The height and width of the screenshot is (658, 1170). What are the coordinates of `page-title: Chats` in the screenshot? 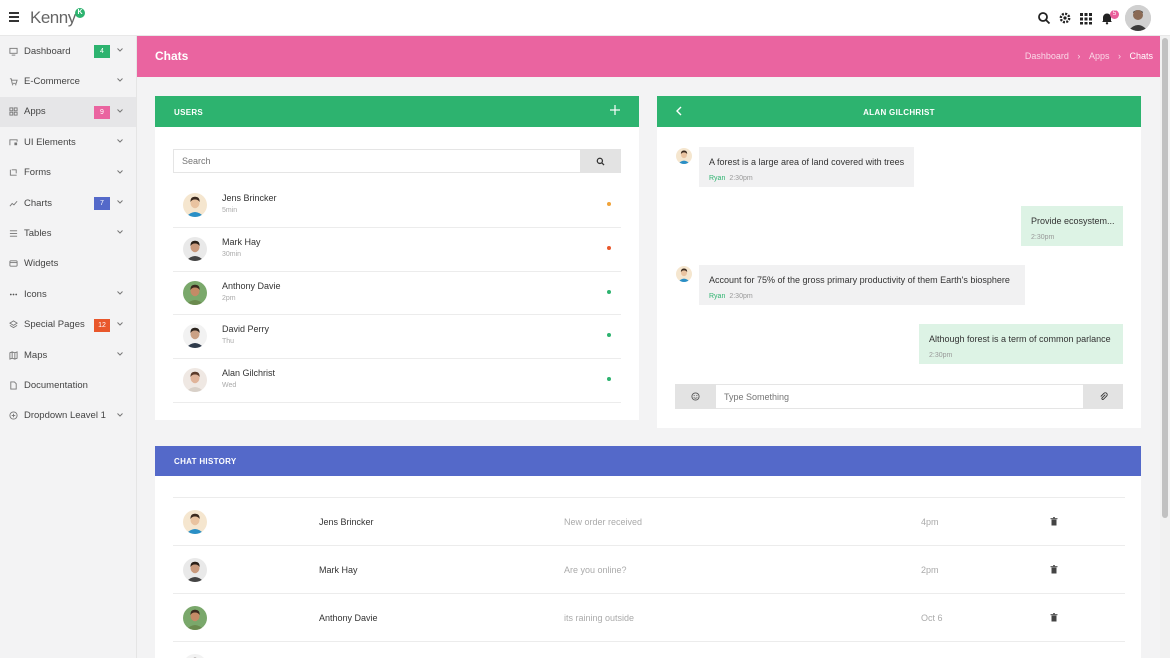 It's located at (172, 56).